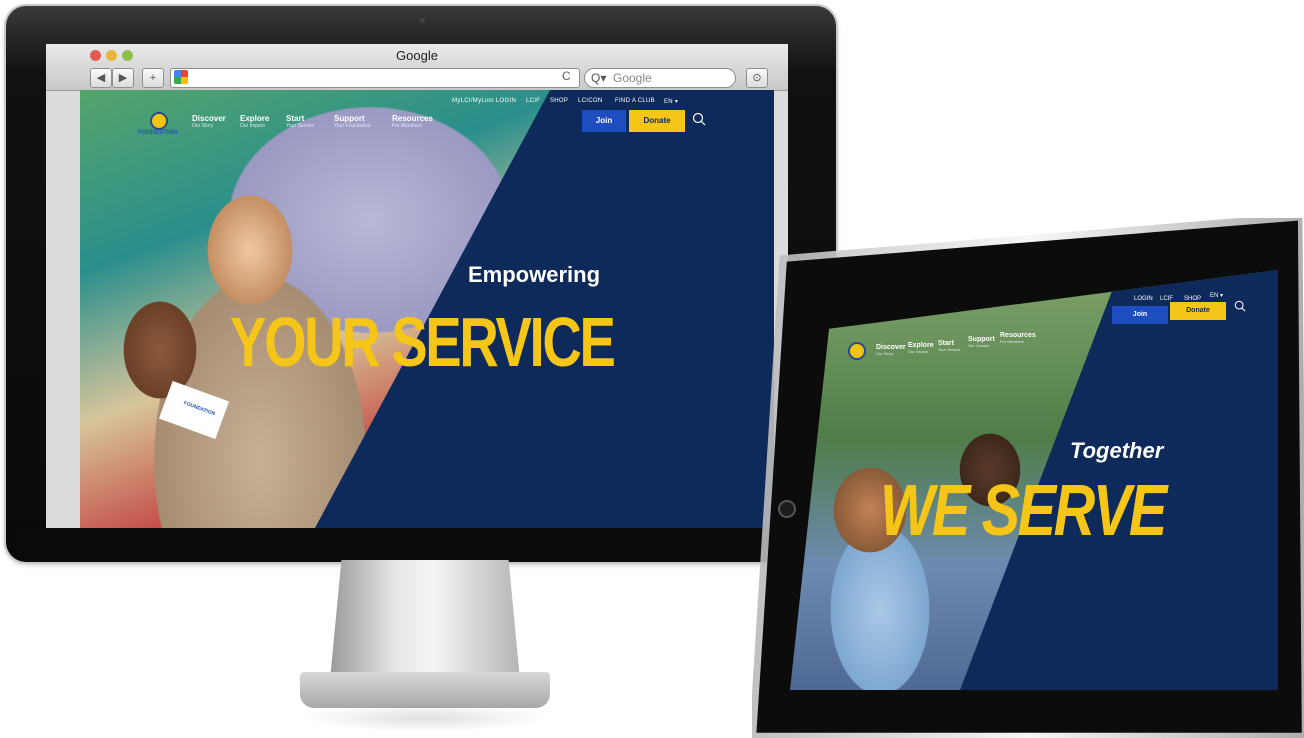  Describe the element at coordinates (159, 121) in the screenshot. I see `lions-seal-icon` at that location.